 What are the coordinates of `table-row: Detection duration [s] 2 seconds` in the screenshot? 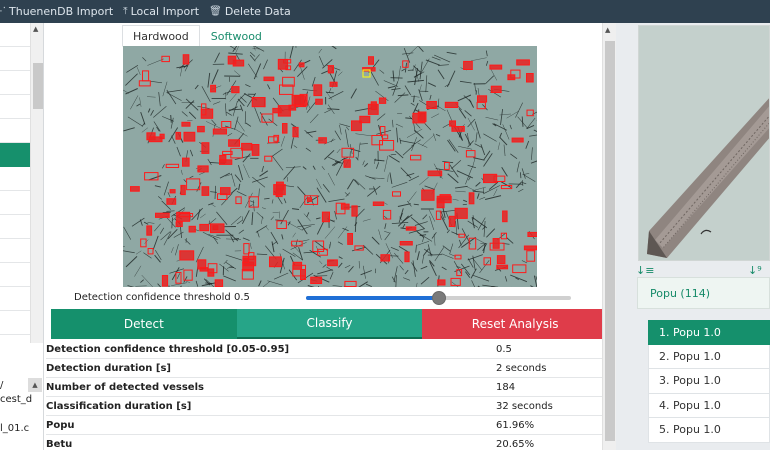 It's located at (324, 368).